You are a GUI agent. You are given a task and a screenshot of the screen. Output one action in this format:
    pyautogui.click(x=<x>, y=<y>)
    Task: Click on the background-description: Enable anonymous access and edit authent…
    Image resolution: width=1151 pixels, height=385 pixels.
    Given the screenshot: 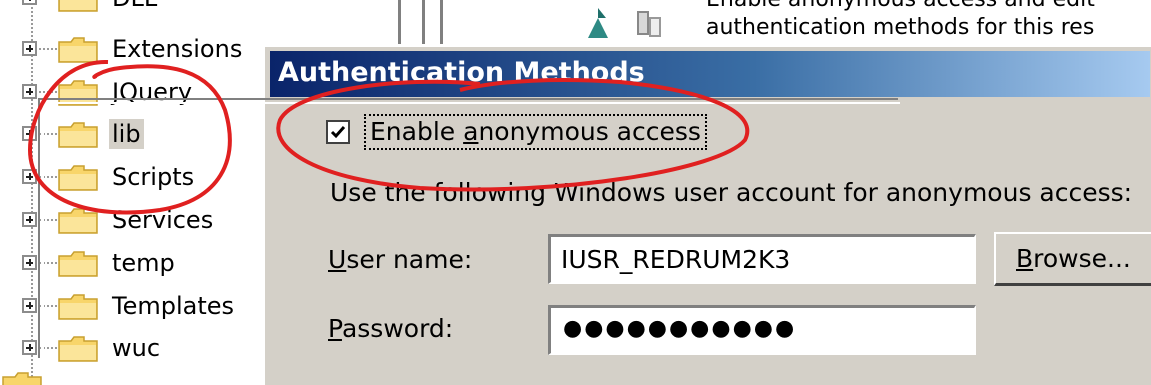 What is the action you would take?
    pyautogui.click(x=900, y=20)
    